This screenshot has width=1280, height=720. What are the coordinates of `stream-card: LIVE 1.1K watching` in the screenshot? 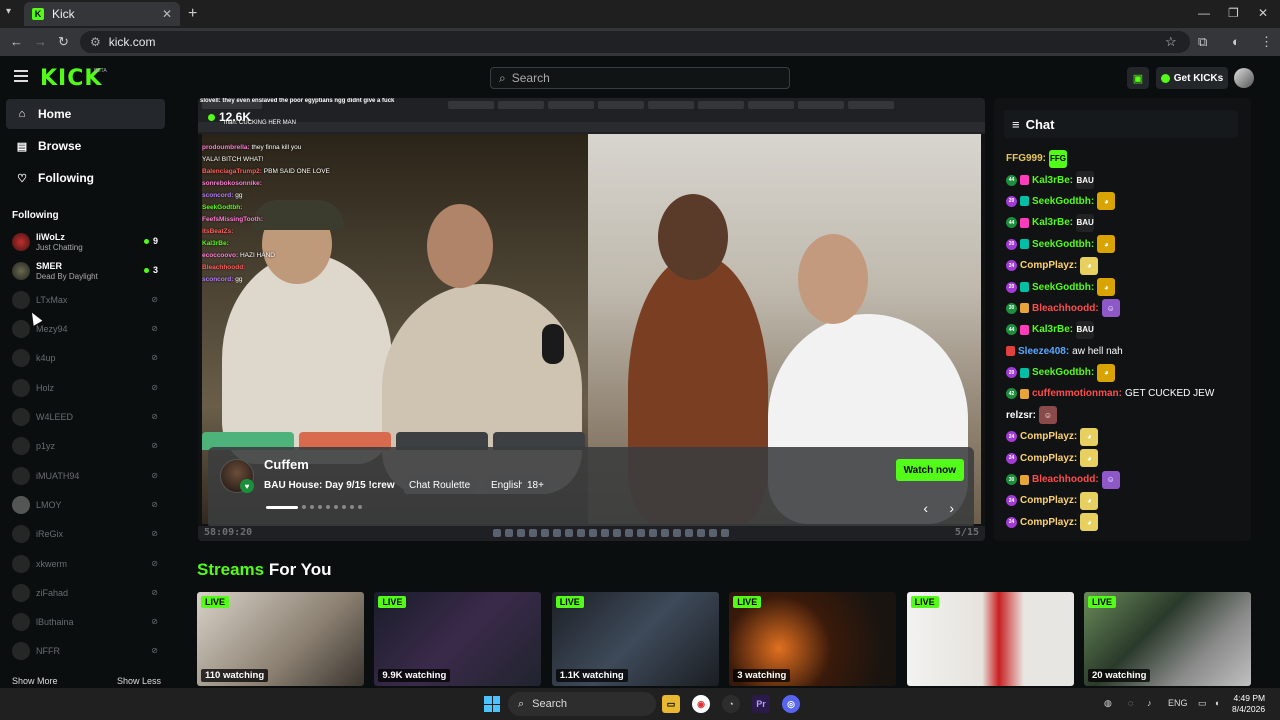 It's located at (635, 639).